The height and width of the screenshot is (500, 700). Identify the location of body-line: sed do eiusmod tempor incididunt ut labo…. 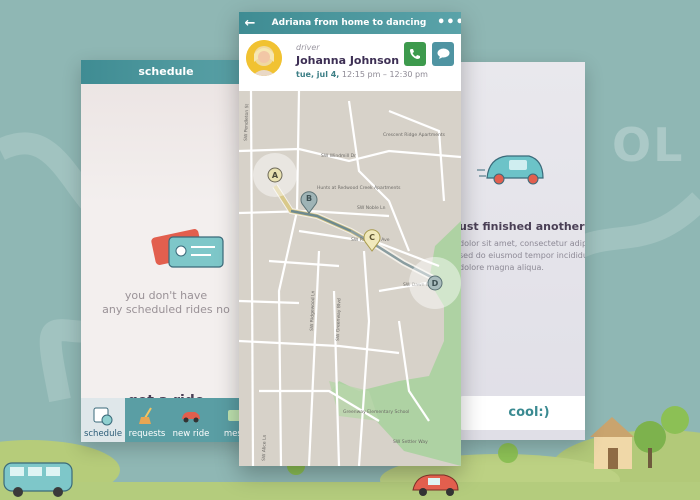
(522, 255).